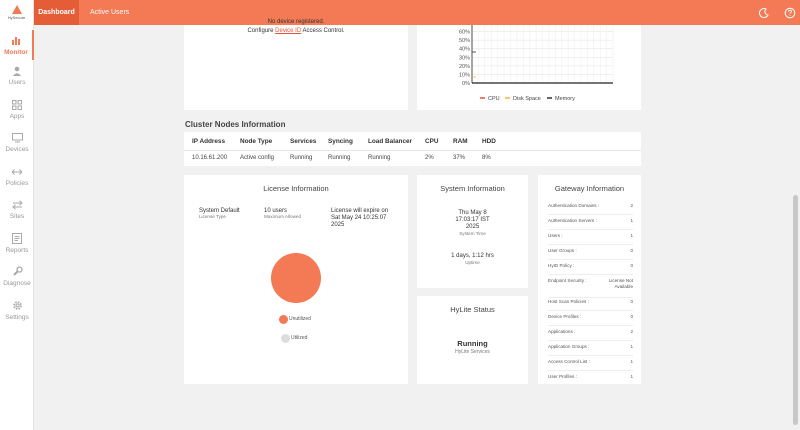  I want to click on sidebar-item-apps: Apps, so click(17, 109).